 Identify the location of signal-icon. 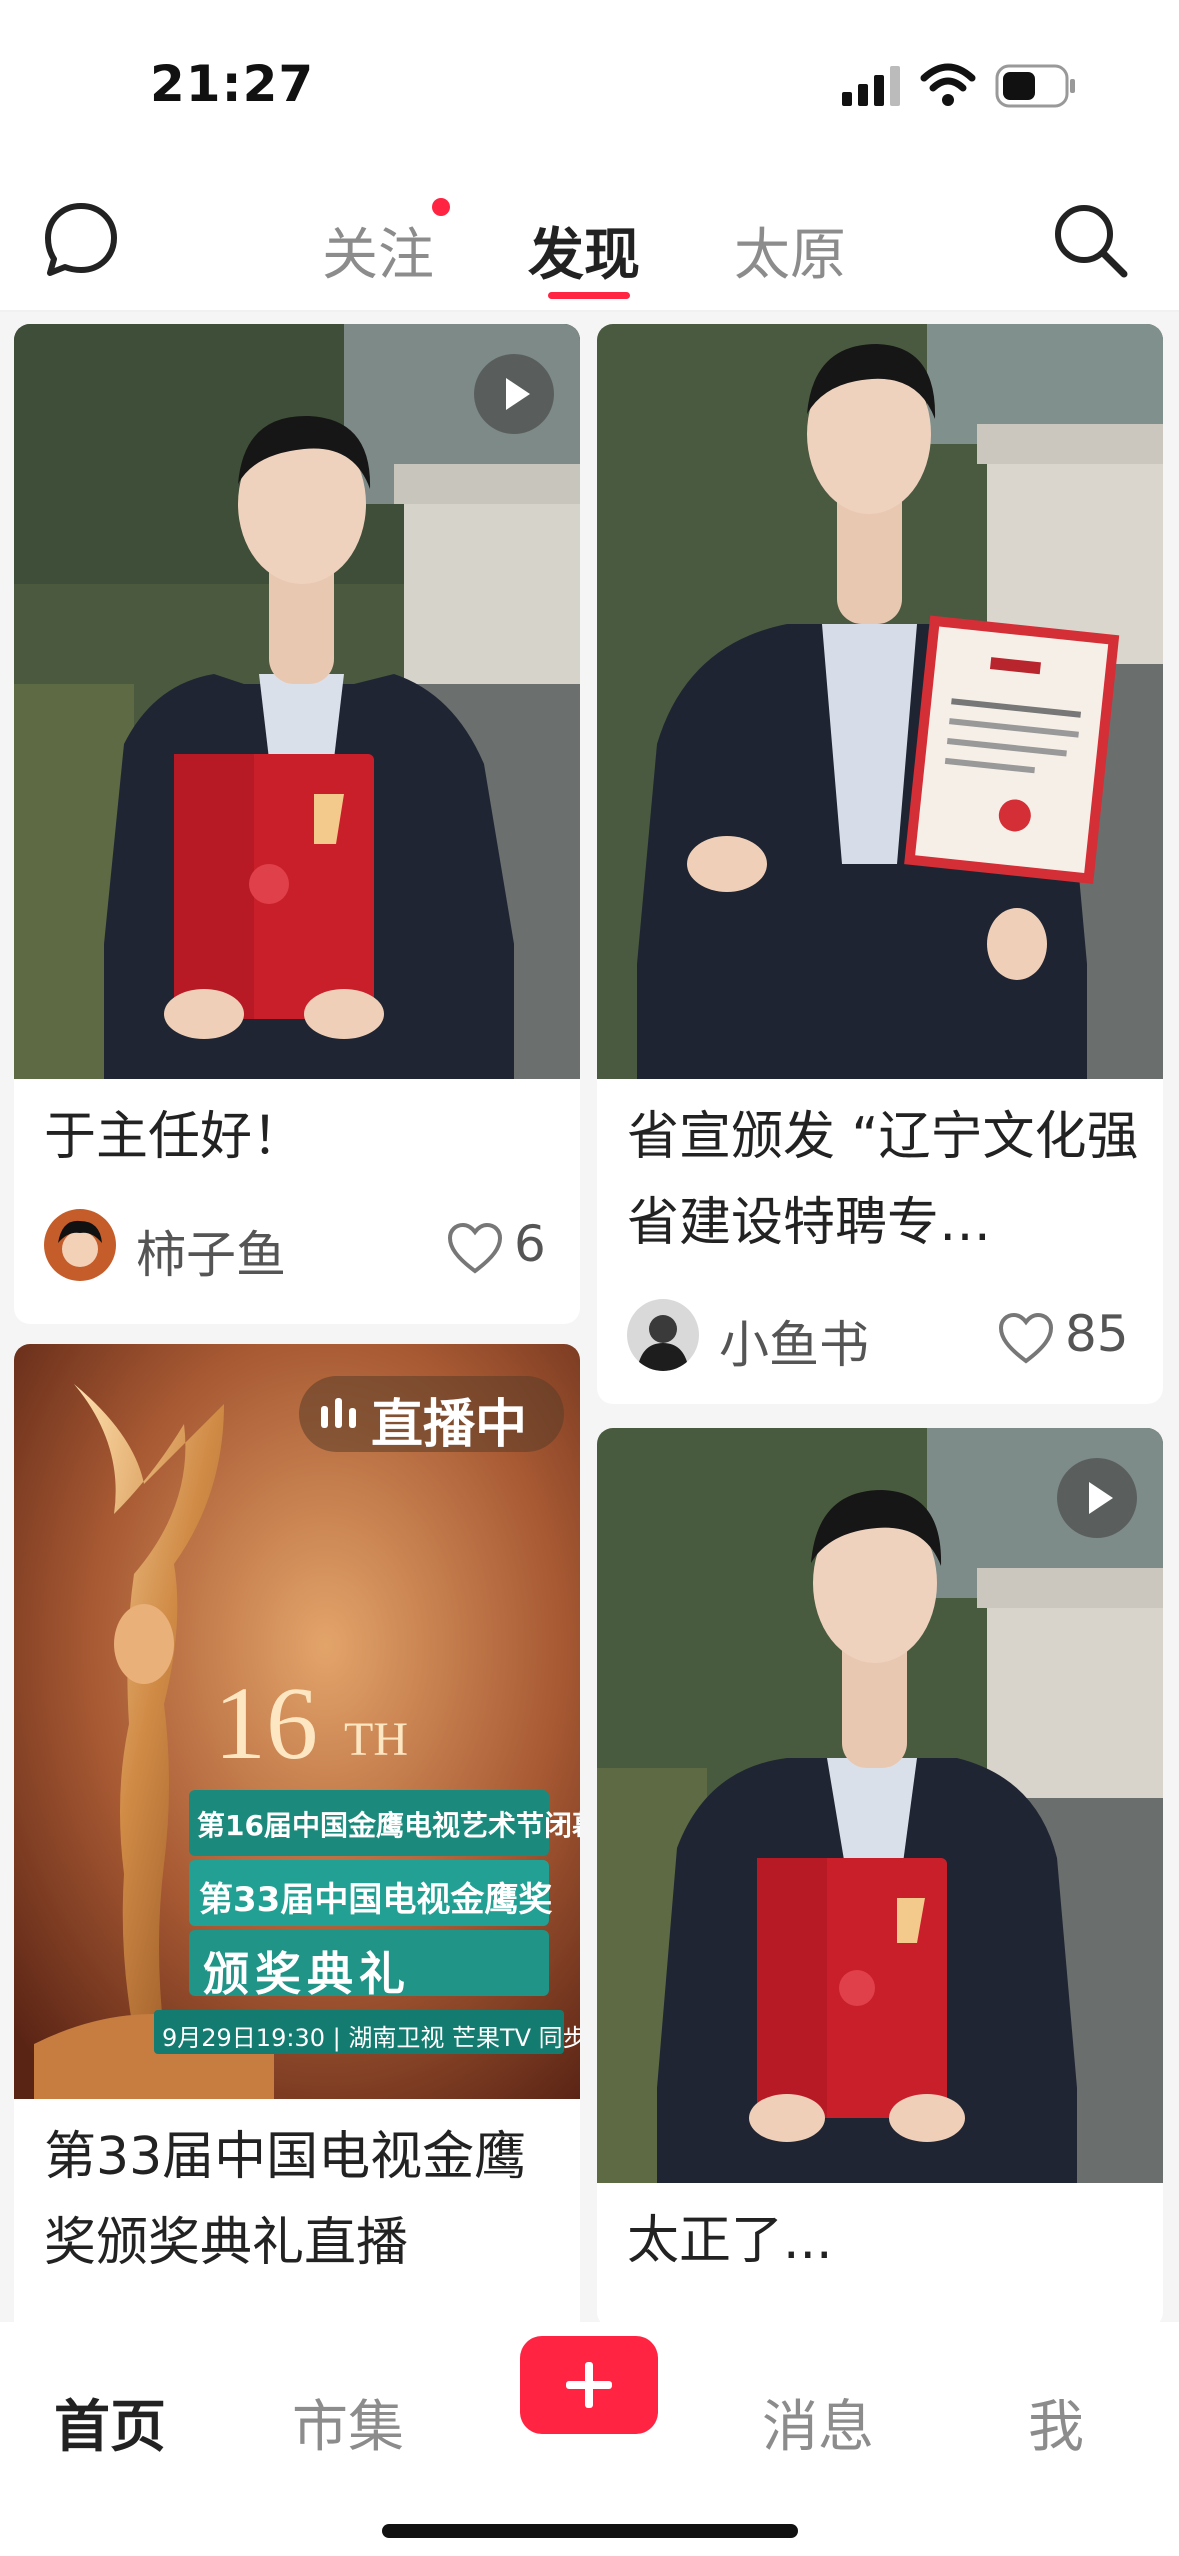
(871, 86).